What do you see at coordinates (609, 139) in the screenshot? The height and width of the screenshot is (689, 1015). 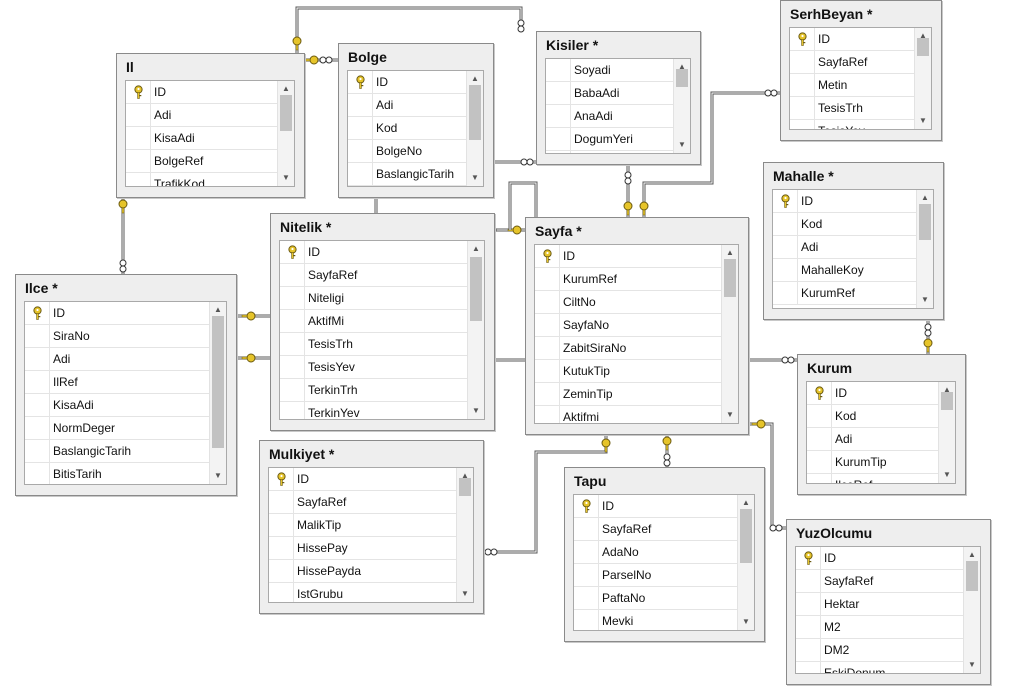 I see `column-row: DogumYeri` at bounding box center [609, 139].